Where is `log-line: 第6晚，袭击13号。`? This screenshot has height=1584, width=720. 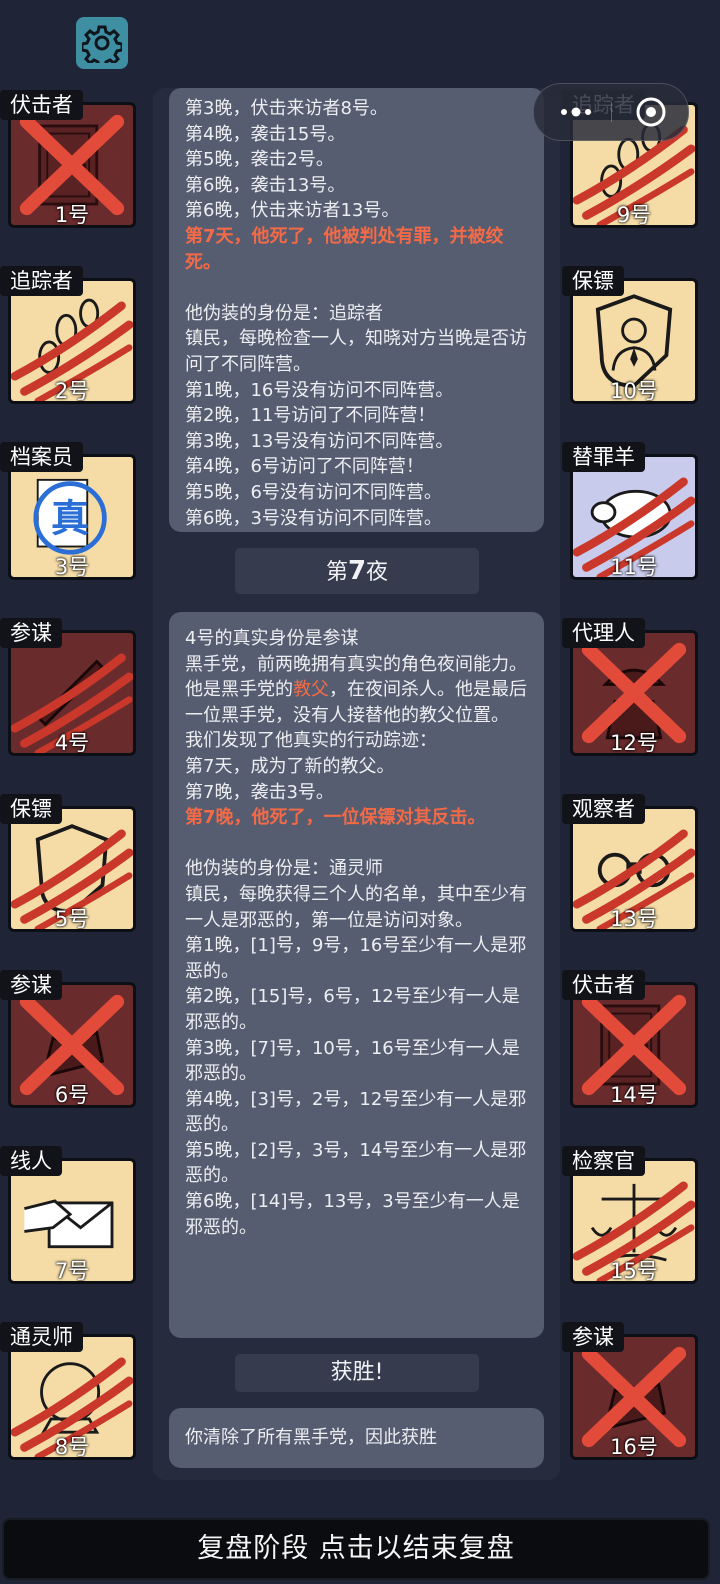
log-line: 第6晚，袭击13号。 is located at coordinates (265, 185).